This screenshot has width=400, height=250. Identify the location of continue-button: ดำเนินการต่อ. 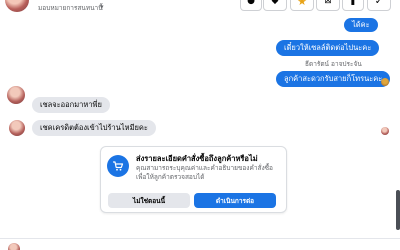
(235, 200).